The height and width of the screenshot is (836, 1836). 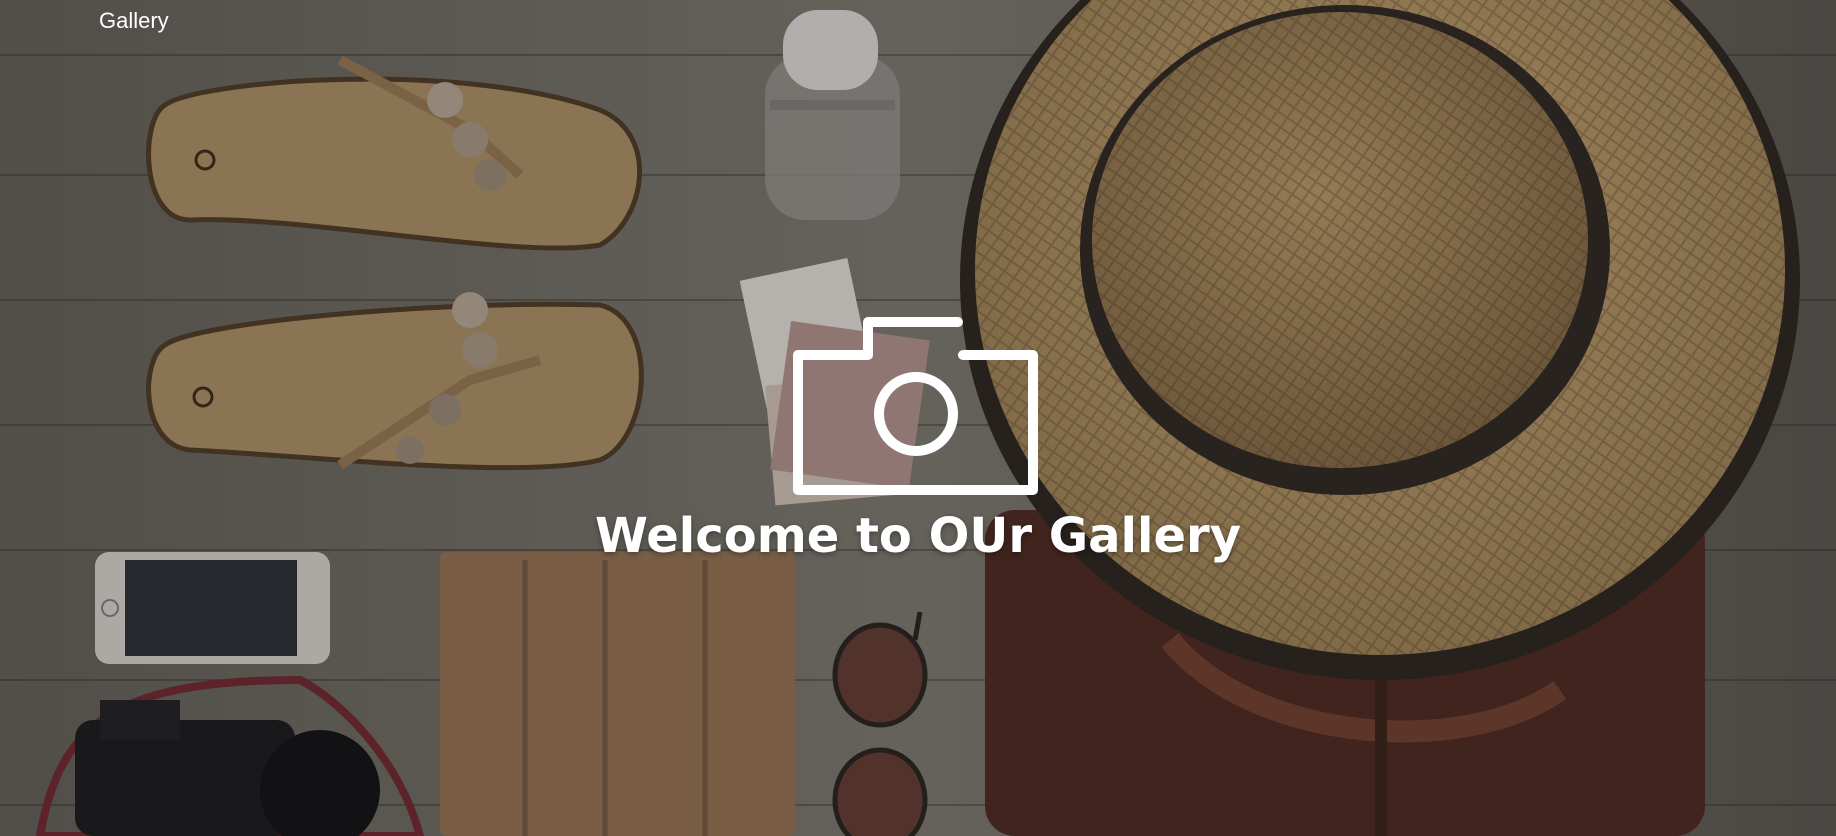 I want to click on hero-title: Welcome to OUr Gallery, so click(x=918, y=536).